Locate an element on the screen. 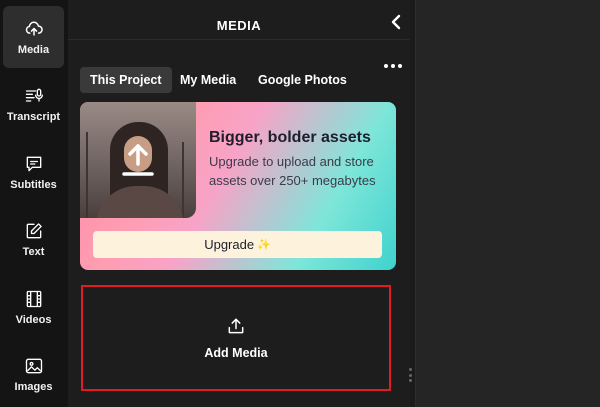 This screenshot has height=407, width=600. sidebar-item-images: Images is located at coordinates (33, 374).